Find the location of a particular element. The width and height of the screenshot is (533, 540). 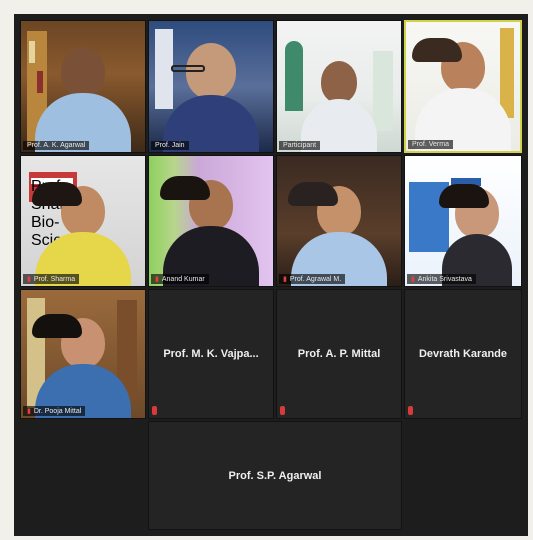

video-tile-participant-9: ▮ Dr. Pooja Mittal is located at coordinates (83, 354).